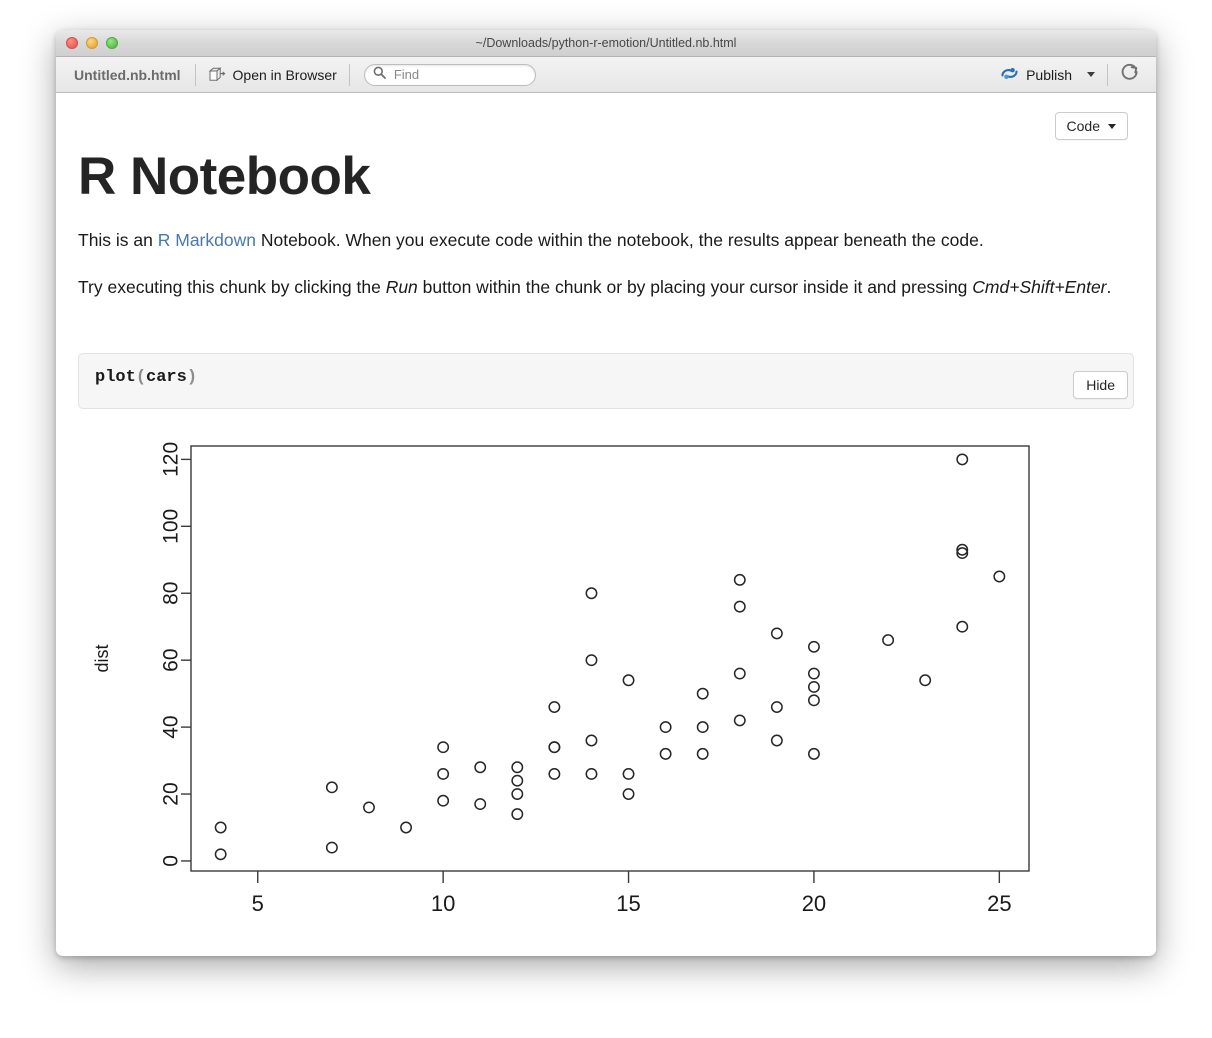 This screenshot has height=1038, width=1212. Describe the element at coordinates (171, 526) in the screenshot. I see `y-axis-tick-label: 100` at that location.